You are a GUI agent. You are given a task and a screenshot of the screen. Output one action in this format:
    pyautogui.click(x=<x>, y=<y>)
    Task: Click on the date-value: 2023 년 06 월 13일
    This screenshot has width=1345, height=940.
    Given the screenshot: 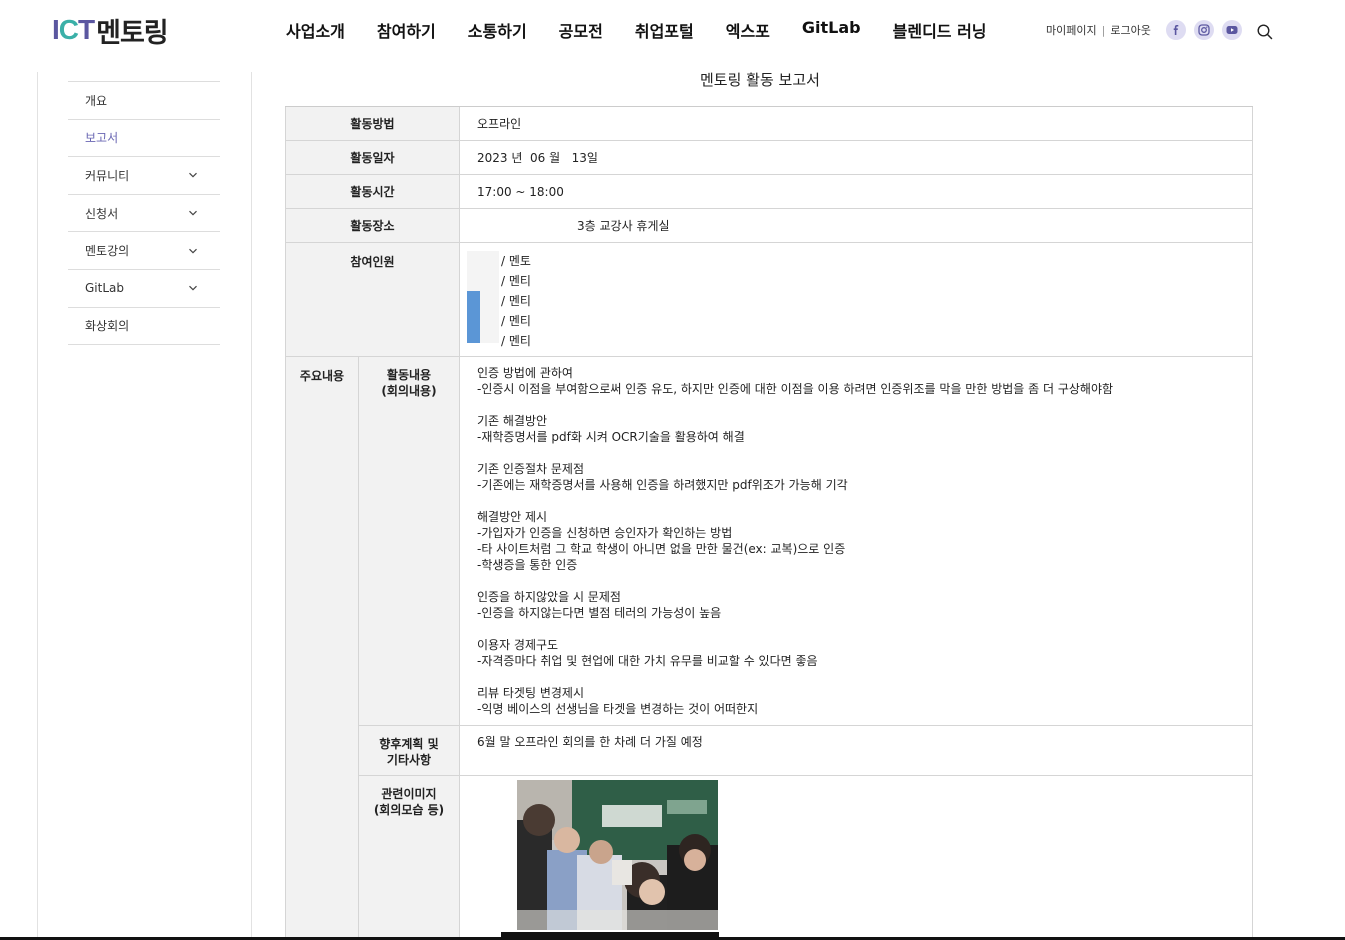 What is the action you would take?
    pyautogui.click(x=856, y=157)
    